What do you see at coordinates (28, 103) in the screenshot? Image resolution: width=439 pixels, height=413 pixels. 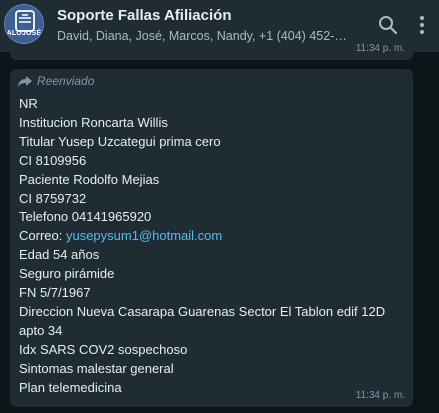 I see `message-line: NR` at bounding box center [28, 103].